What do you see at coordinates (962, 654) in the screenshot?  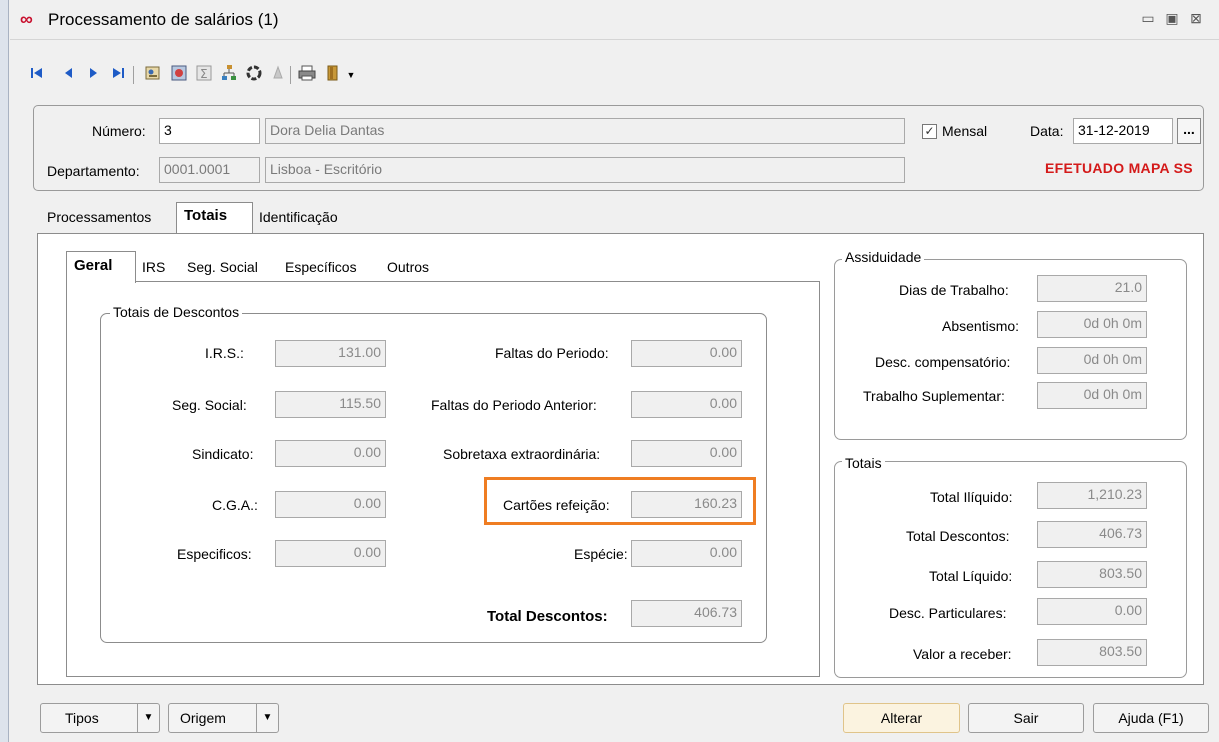 I see `valor-receber-label: Valor a receber:` at bounding box center [962, 654].